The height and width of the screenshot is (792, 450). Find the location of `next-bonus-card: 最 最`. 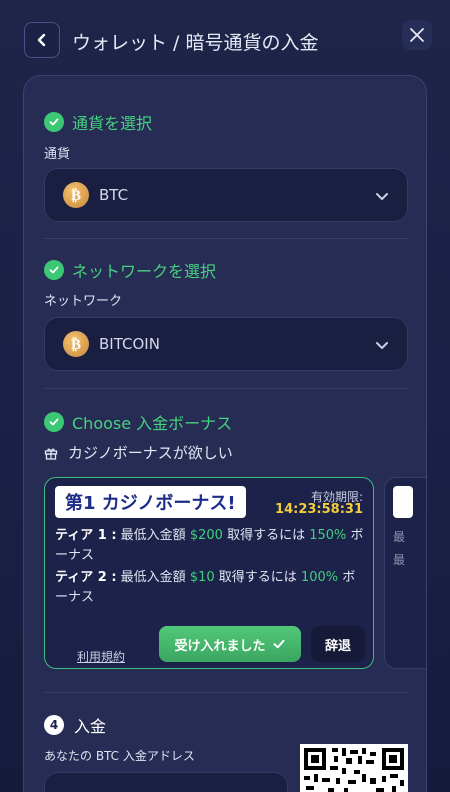

next-bonus-card: 最 最 is located at coordinates (405, 573).